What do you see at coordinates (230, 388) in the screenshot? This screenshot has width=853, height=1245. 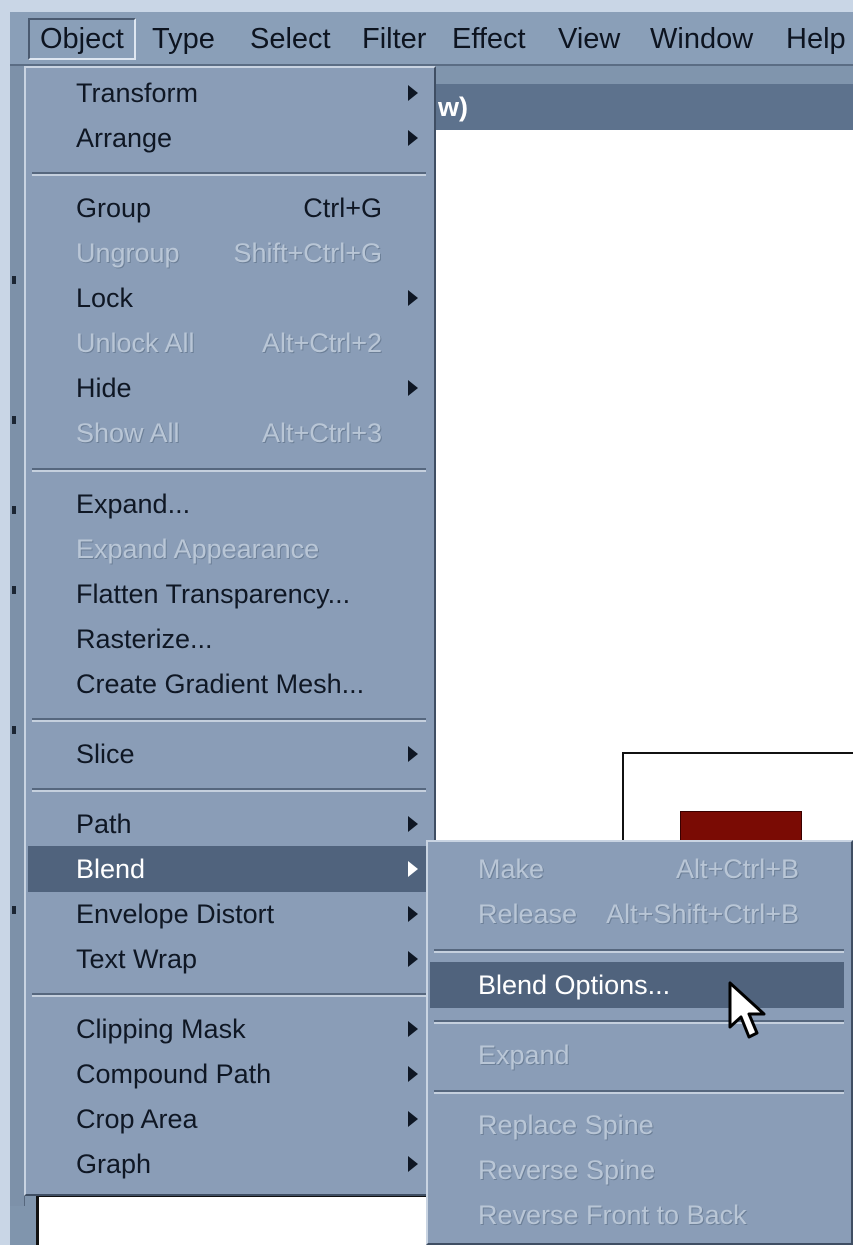 I see `menu-item-hide: Hide` at bounding box center [230, 388].